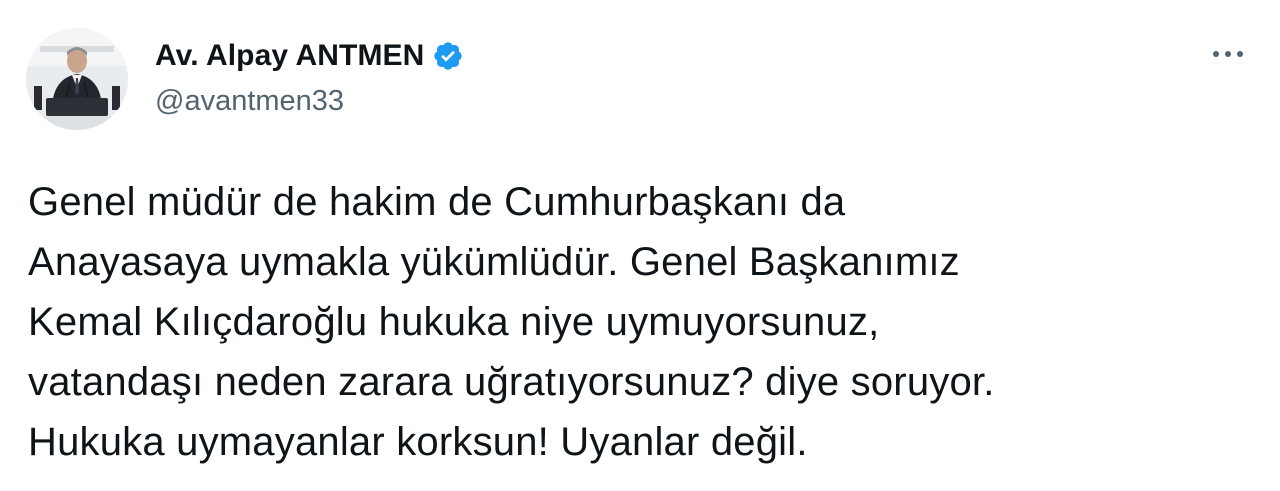 The height and width of the screenshot is (491, 1280). What do you see at coordinates (448, 56) in the screenshot?
I see `verified-badge-icon` at bounding box center [448, 56].